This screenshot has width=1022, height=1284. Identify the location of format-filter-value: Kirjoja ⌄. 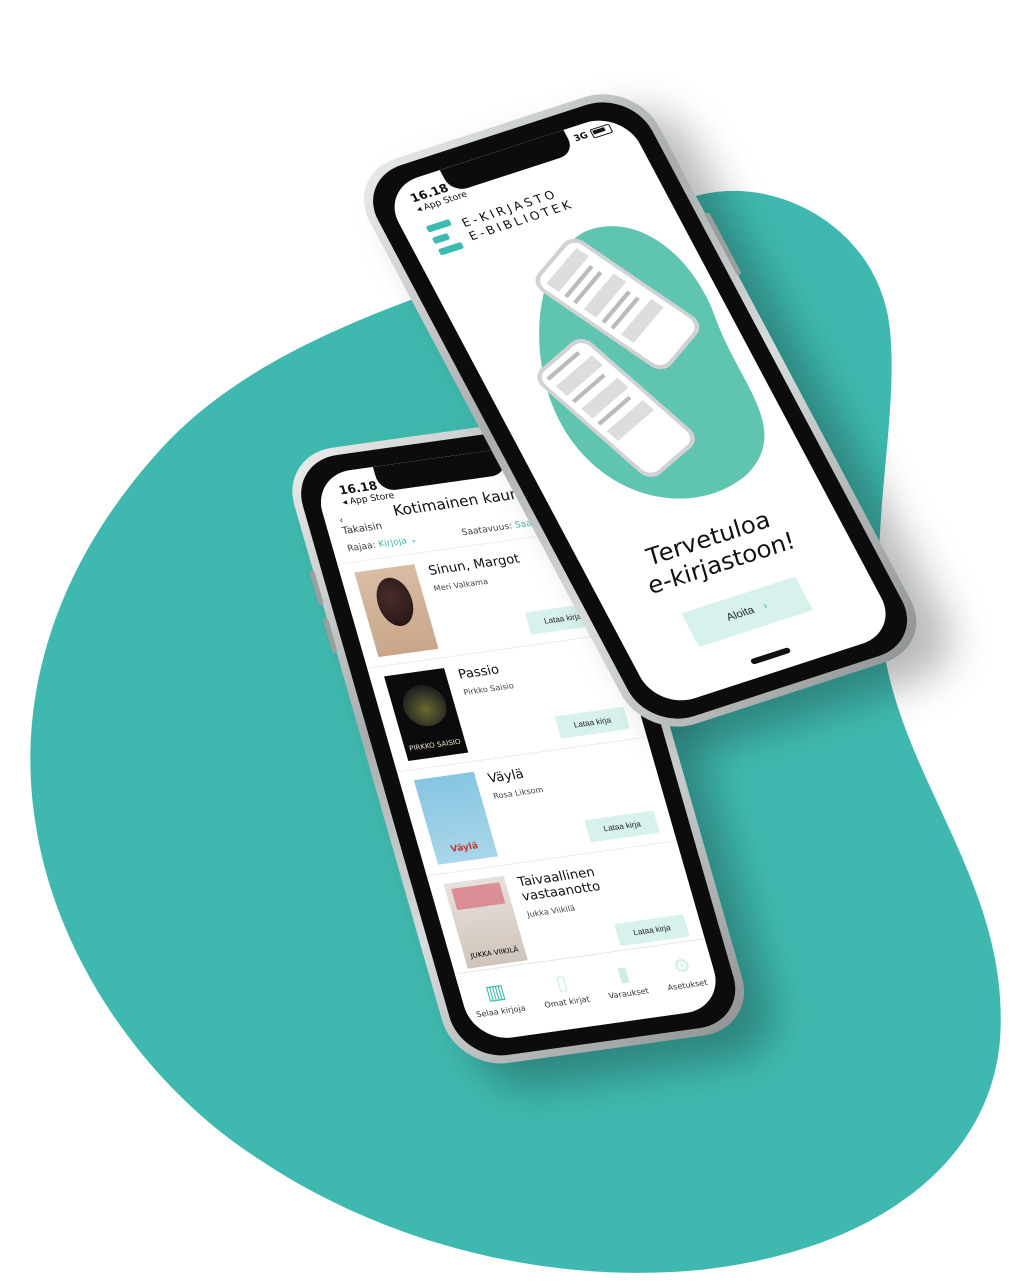
(397, 542).